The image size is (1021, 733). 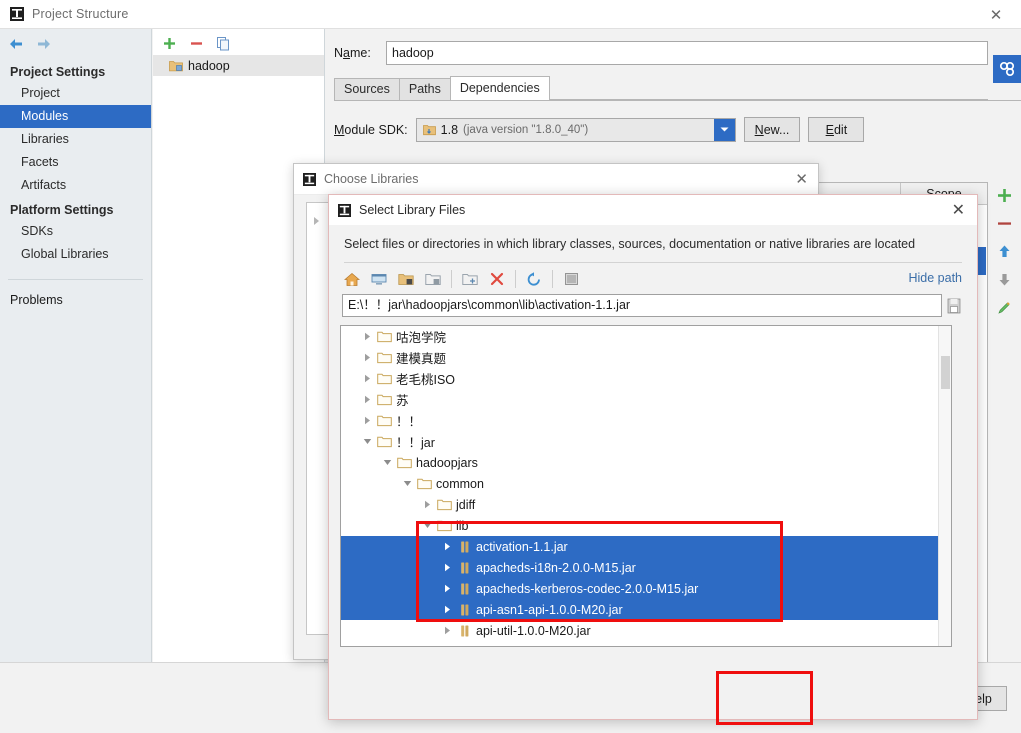 What do you see at coordinates (75, 162) in the screenshot?
I see `sidebar-item-facets: Facets` at bounding box center [75, 162].